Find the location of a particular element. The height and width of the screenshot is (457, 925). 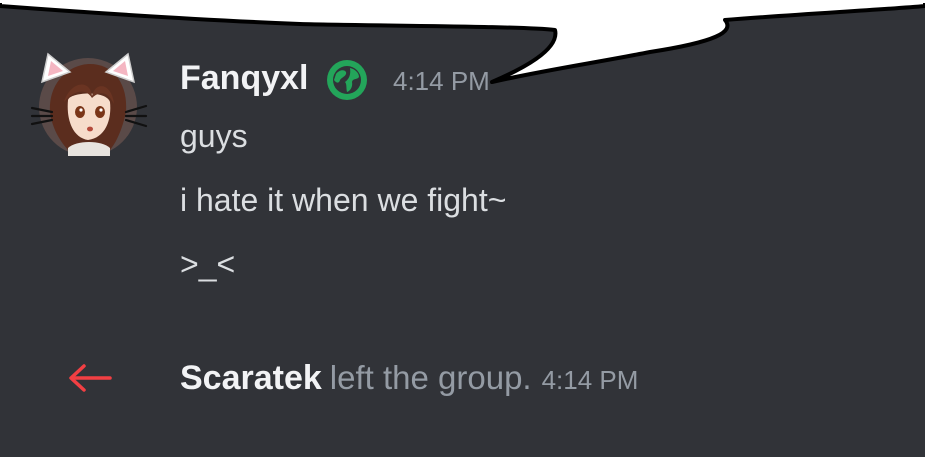

system-username: Scaratek is located at coordinates (251, 378).